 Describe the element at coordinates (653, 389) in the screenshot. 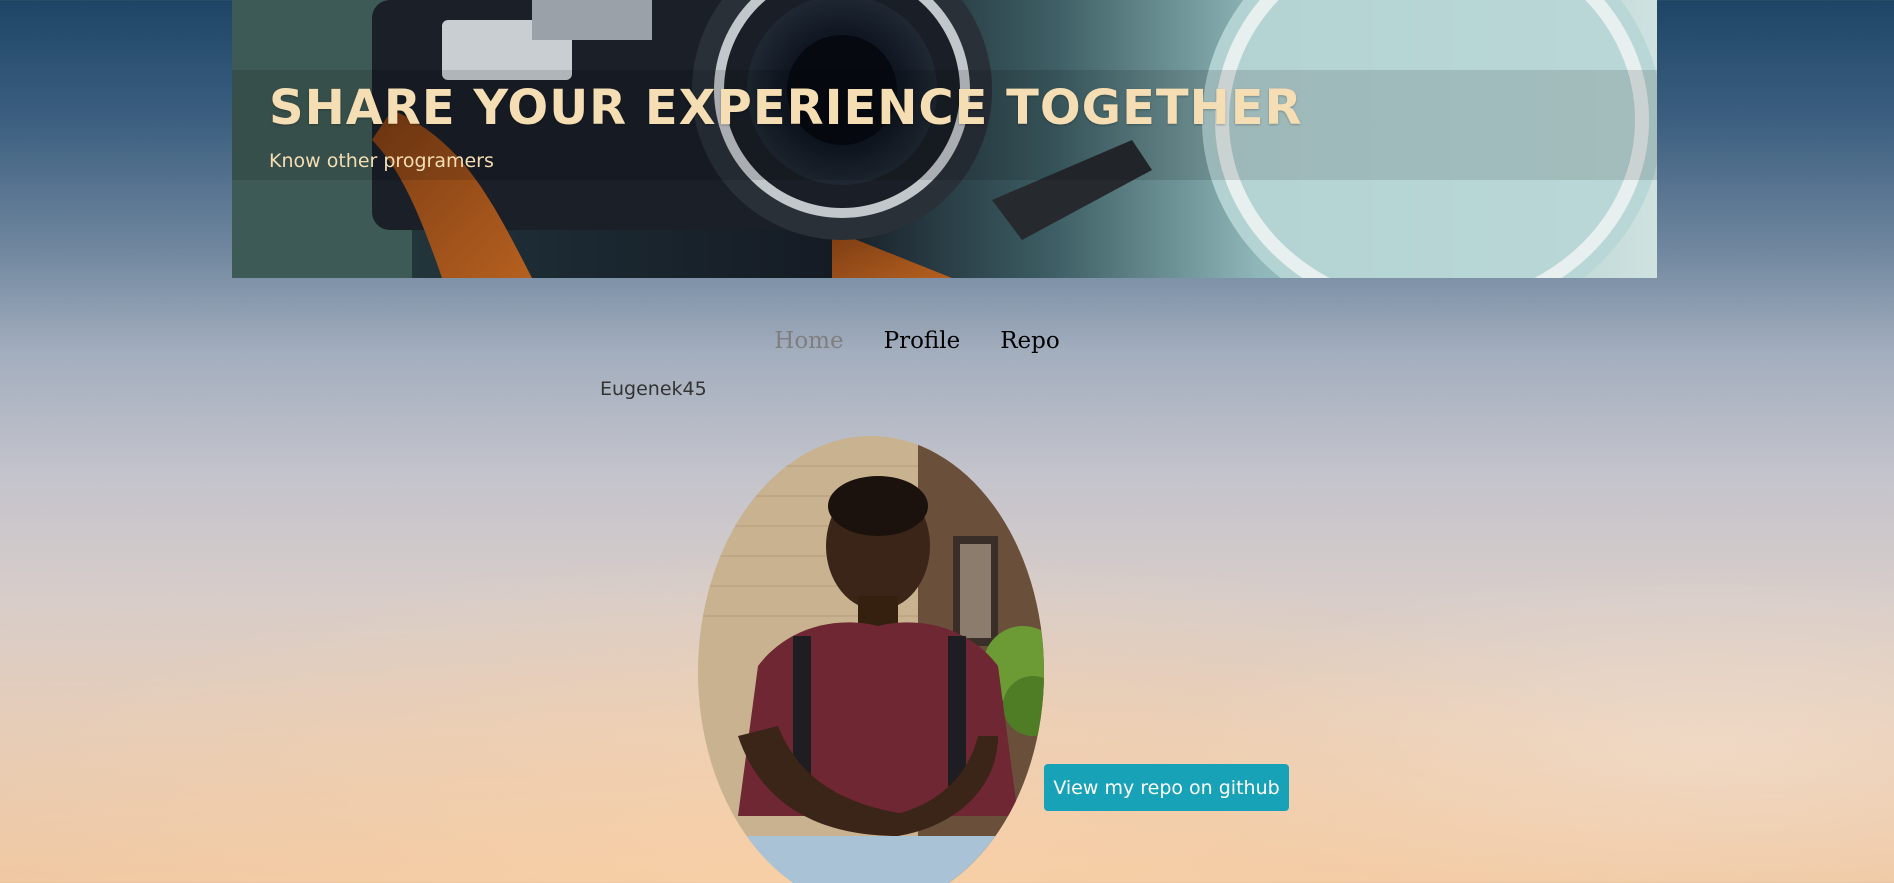

I see `profile-username: Eugenek45` at that location.